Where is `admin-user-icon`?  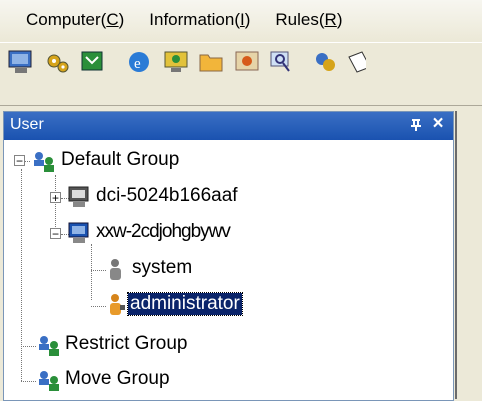 admin-user-icon is located at coordinates (117, 304).